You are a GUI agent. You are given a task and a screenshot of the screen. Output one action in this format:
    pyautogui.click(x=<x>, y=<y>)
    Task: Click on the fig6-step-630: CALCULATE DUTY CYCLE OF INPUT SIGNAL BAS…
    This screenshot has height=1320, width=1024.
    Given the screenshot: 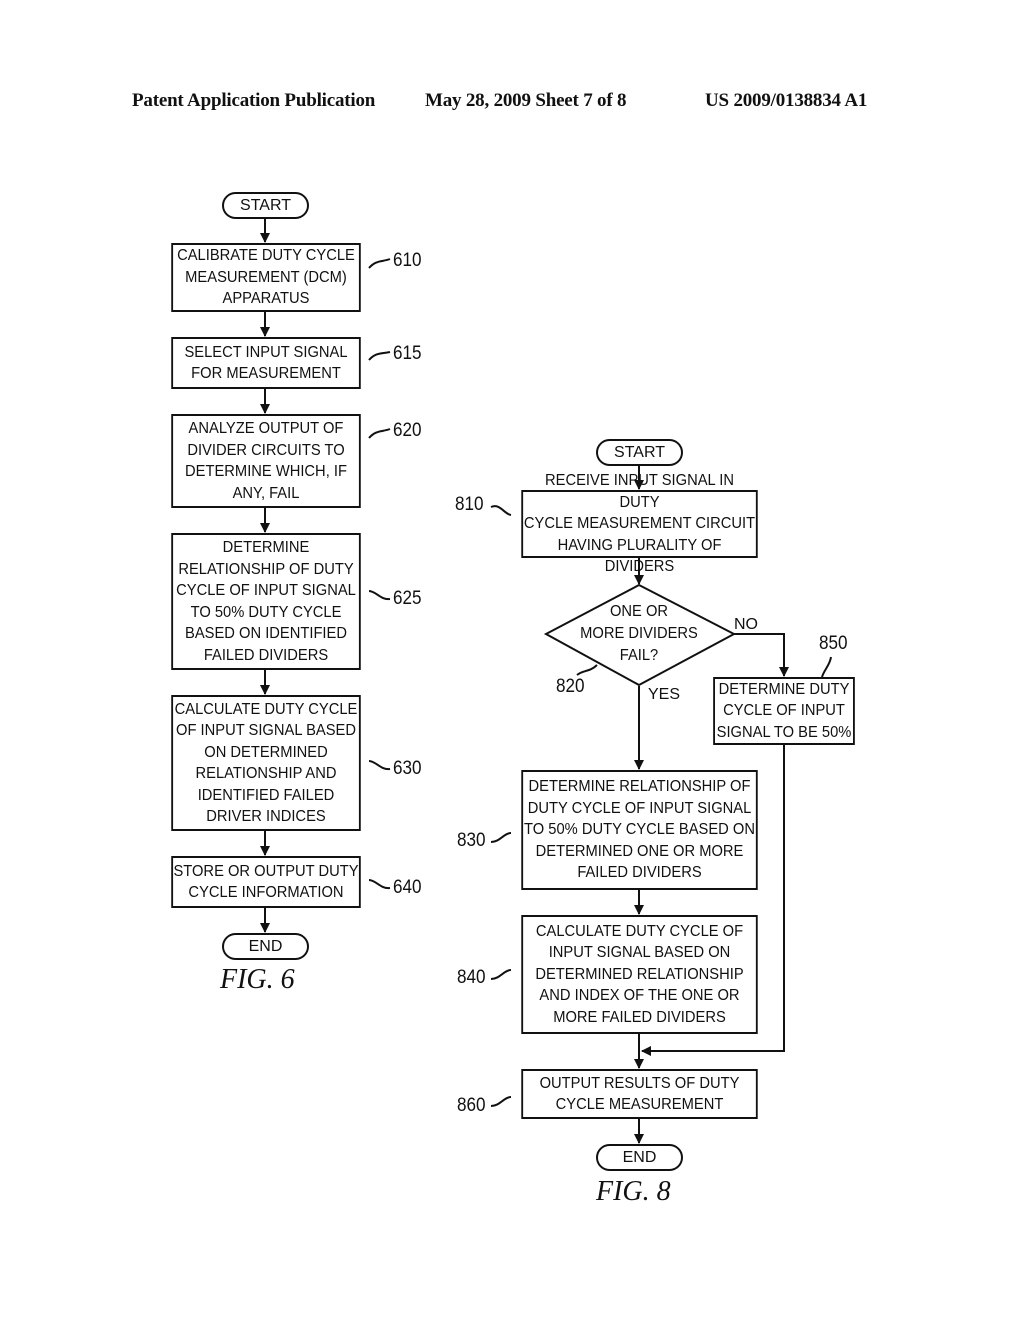 What is the action you would take?
    pyautogui.click(x=266, y=763)
    